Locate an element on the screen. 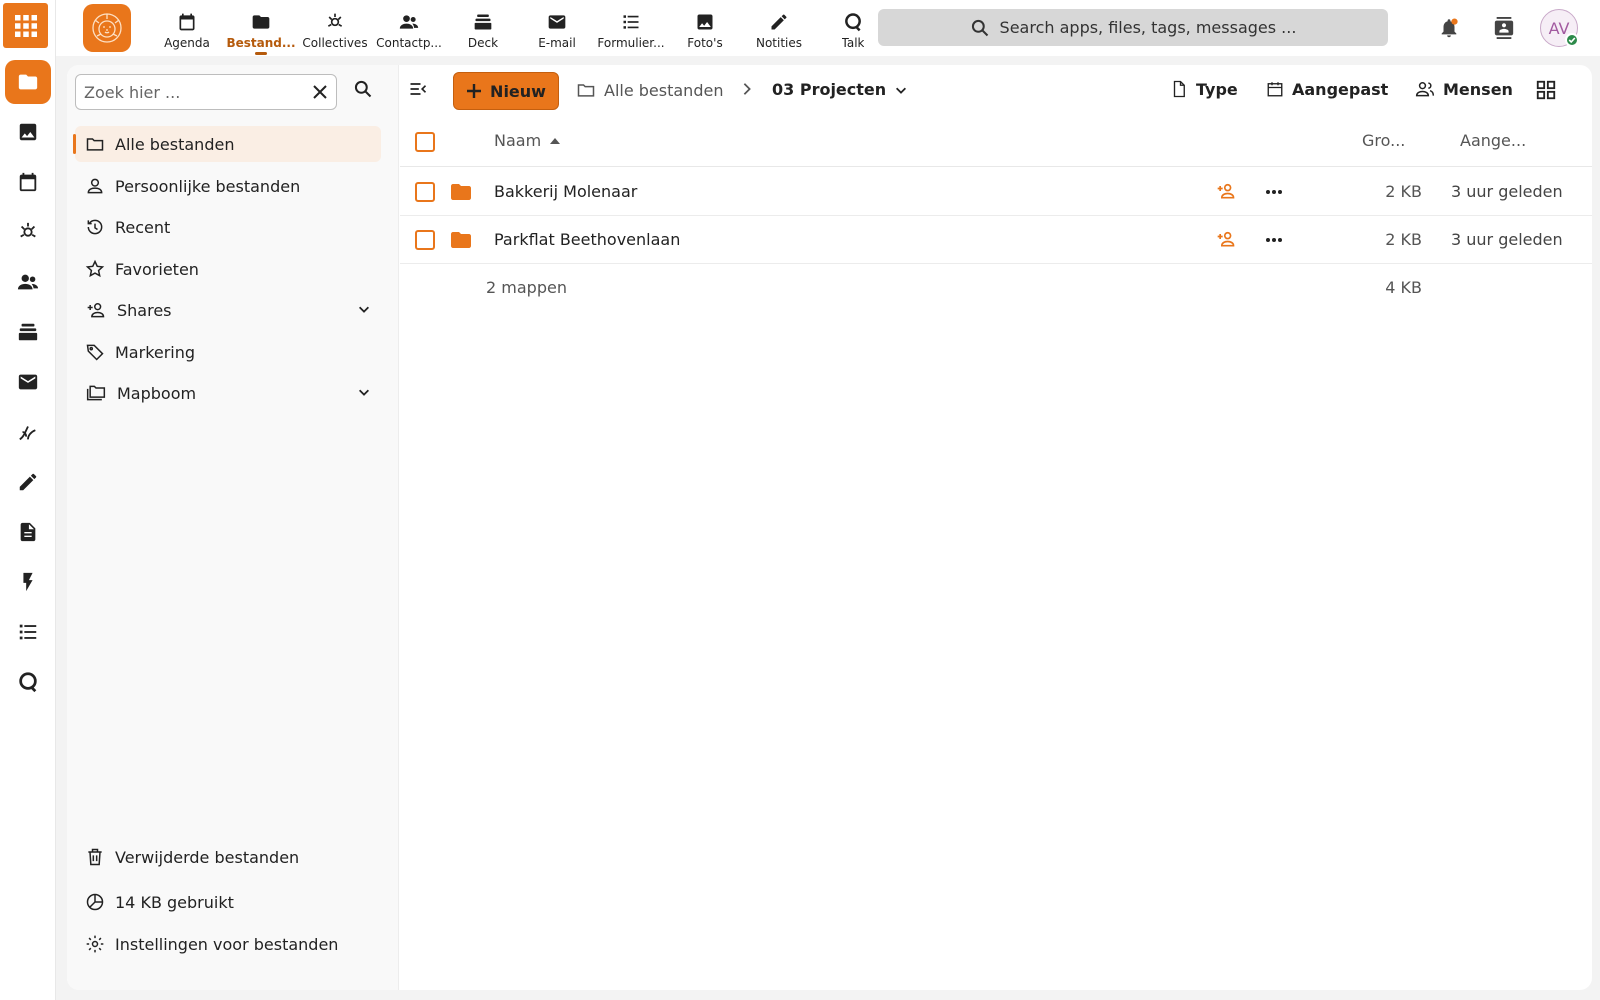 The image size is (1600, 1000). app-label: Talk is located at coordinates (853, 43).